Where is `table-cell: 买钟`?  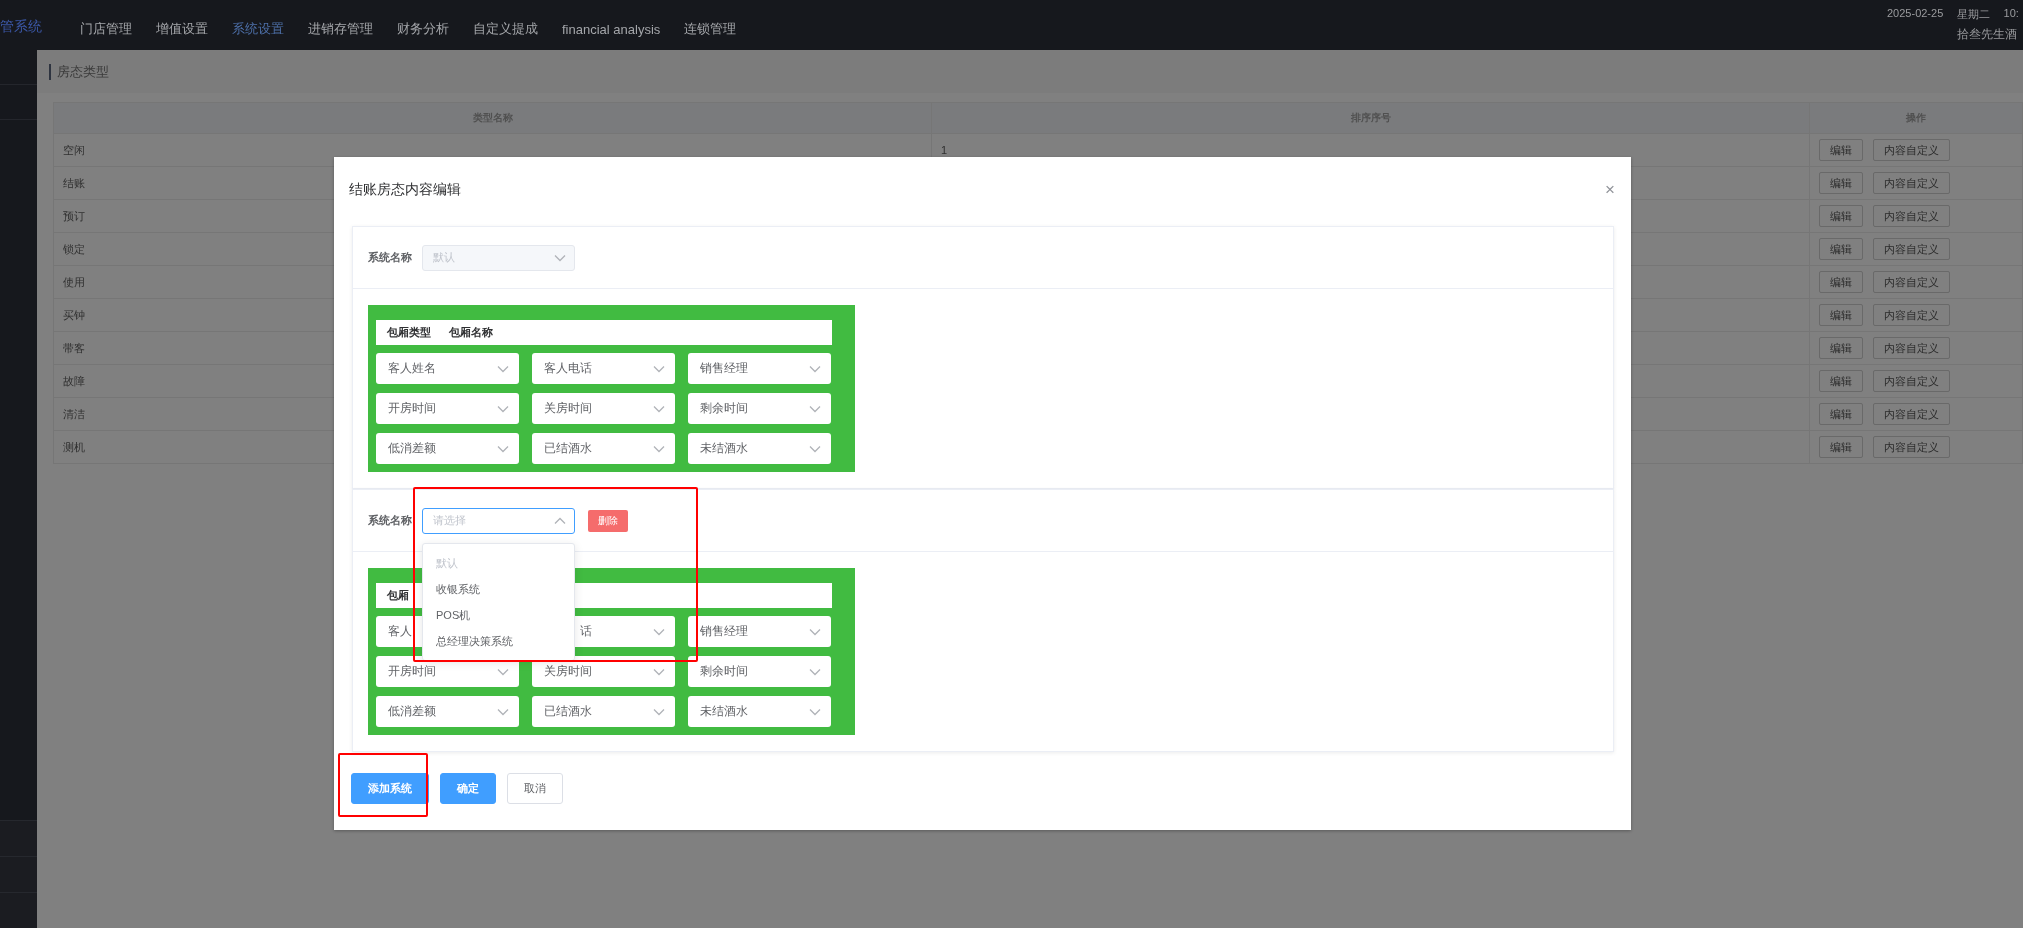 table-cell: 买钟 is located at coordinates (74, 314).